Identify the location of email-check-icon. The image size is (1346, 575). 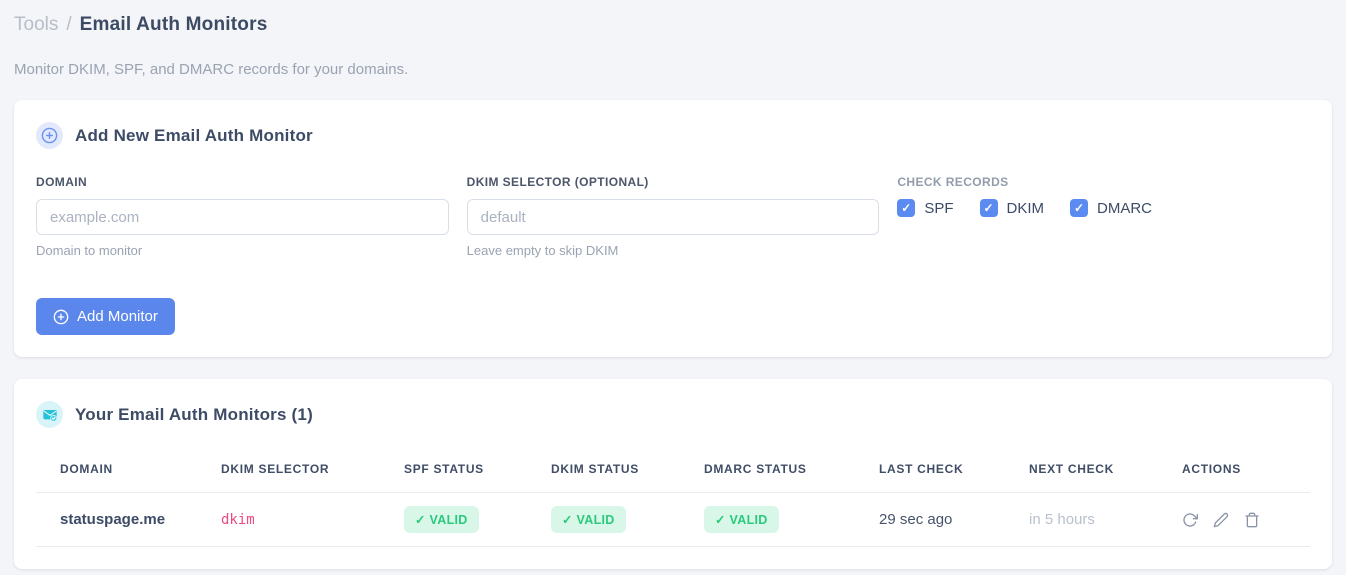
(49, 414).